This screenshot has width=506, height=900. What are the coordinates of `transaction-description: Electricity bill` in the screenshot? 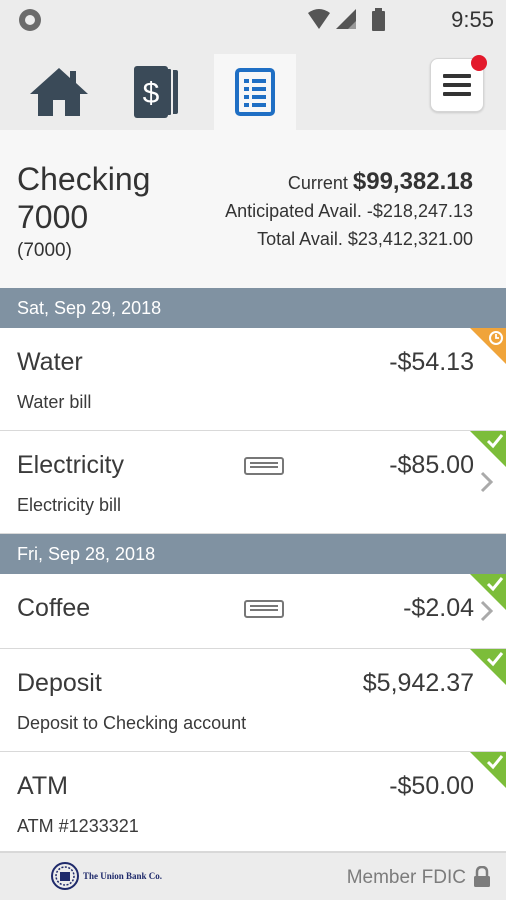 It's located at (69, 505).